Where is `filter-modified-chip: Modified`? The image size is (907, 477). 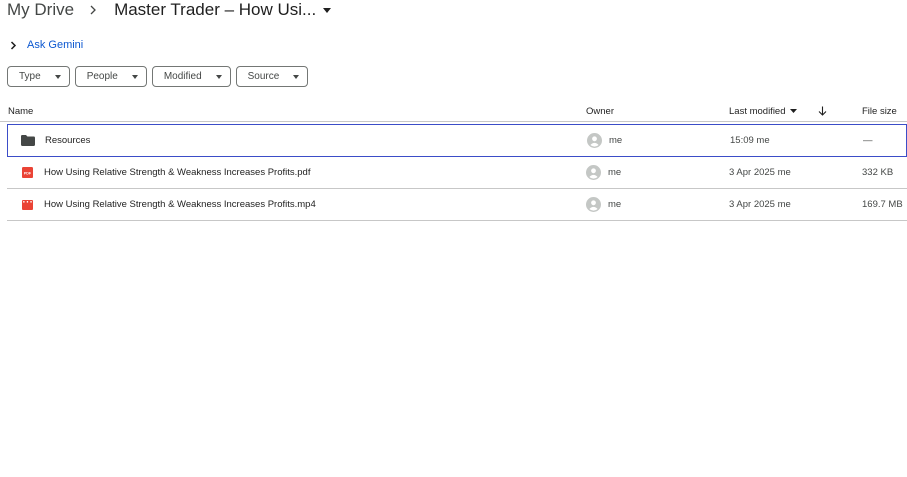
filter-modified-chip: Modified is located at coordinates (191, 76).